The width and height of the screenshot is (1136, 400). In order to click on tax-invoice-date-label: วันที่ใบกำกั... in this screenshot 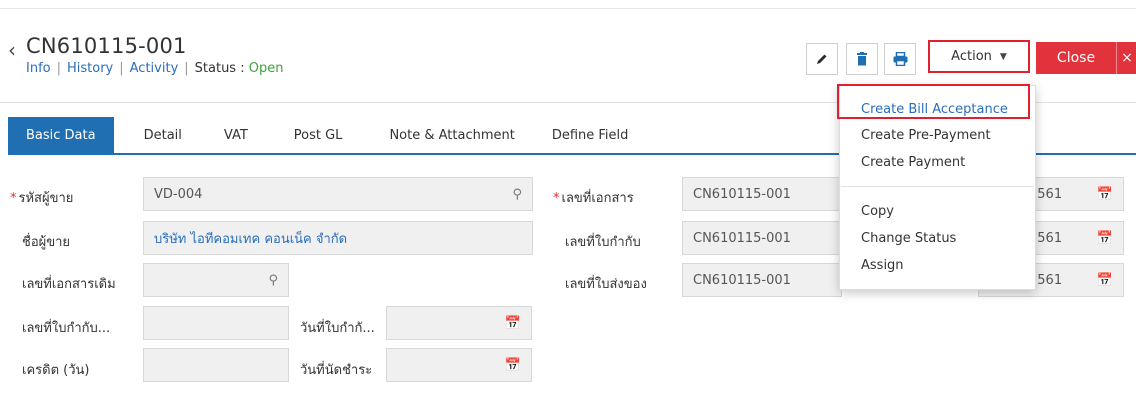, I will do `click(337, 328)`.